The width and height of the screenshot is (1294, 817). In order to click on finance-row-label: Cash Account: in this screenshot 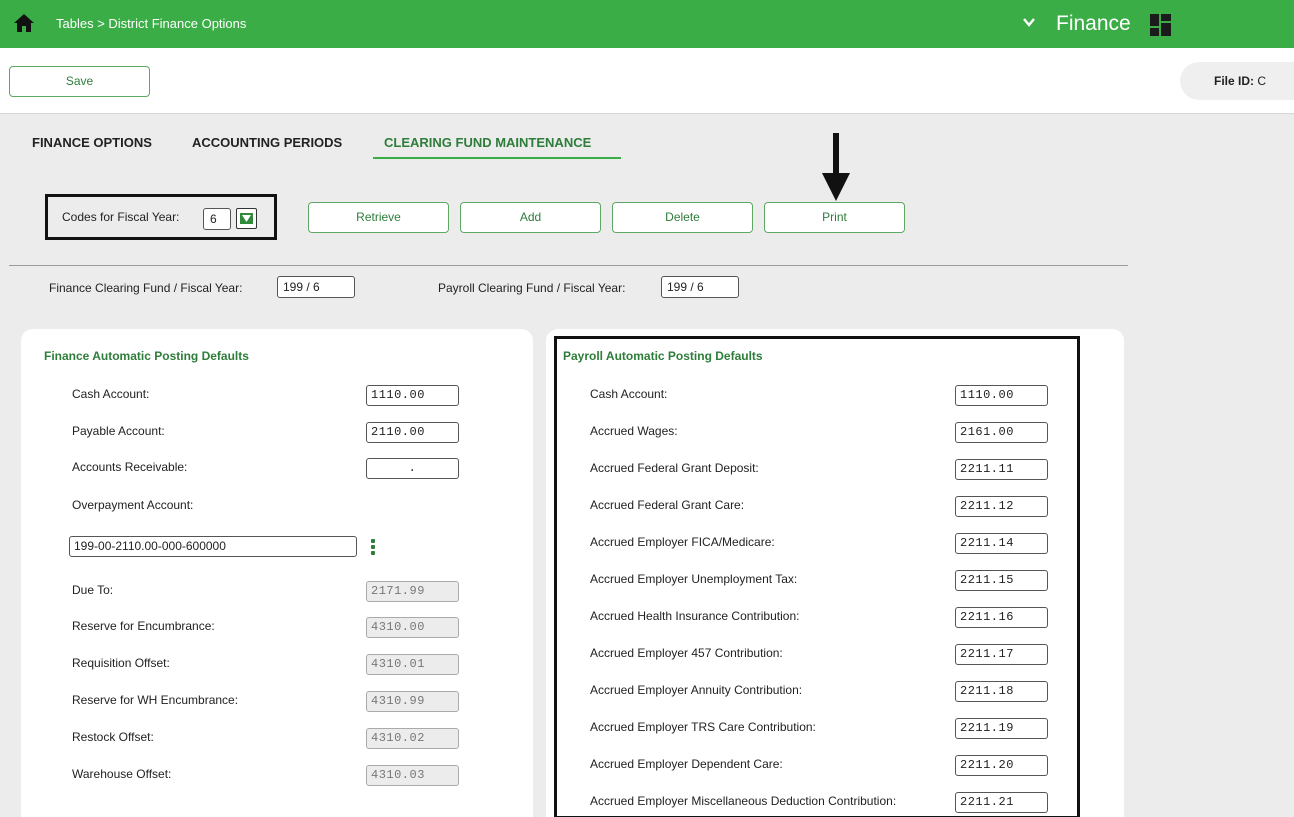, I will do `click(111, 394)`.